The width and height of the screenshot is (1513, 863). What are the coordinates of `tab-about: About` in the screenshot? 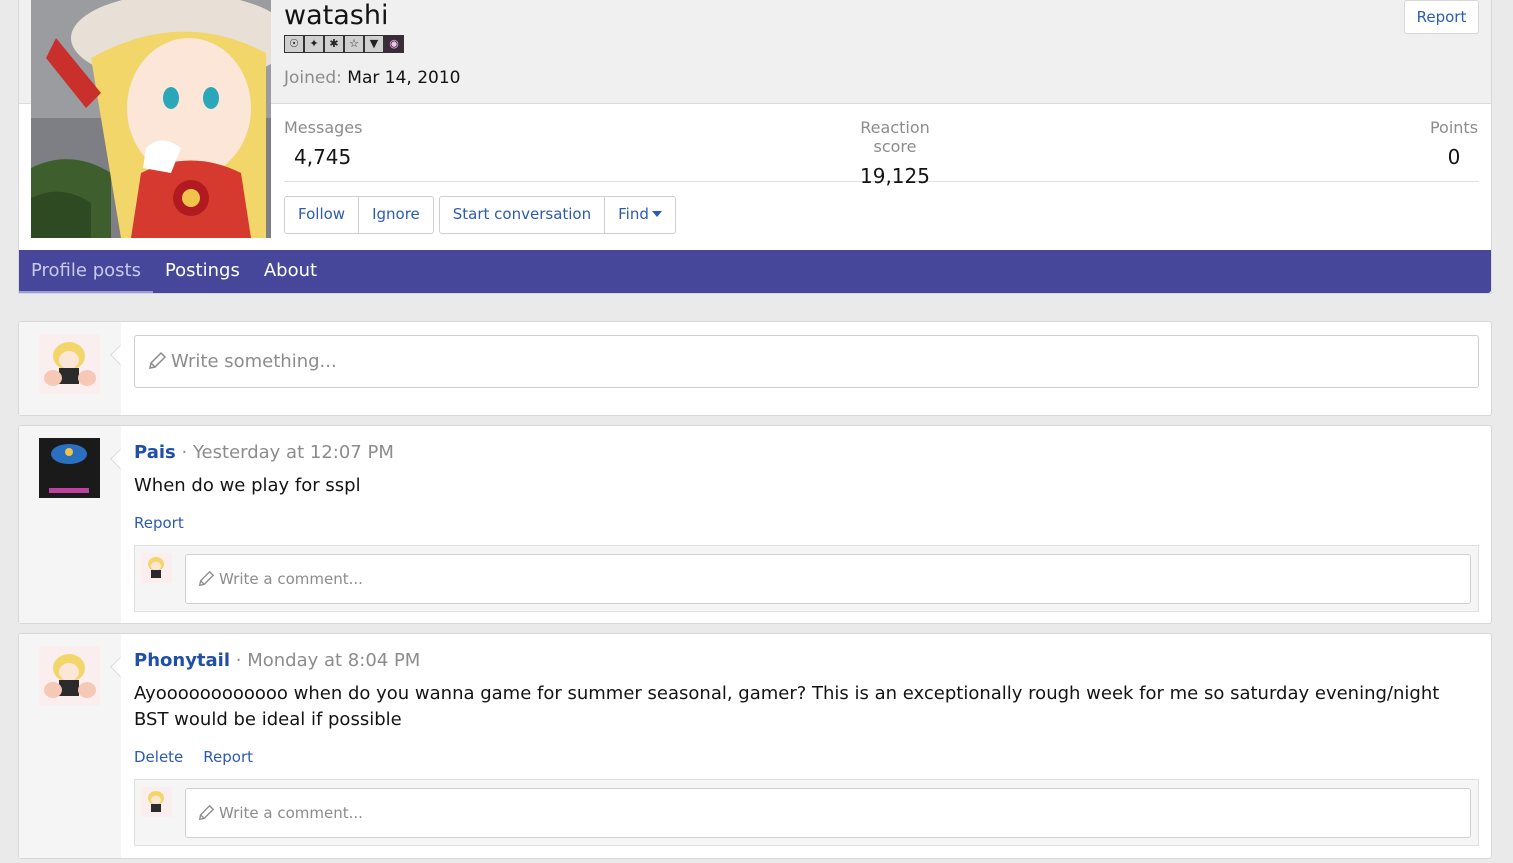 It's located at (290, 271).